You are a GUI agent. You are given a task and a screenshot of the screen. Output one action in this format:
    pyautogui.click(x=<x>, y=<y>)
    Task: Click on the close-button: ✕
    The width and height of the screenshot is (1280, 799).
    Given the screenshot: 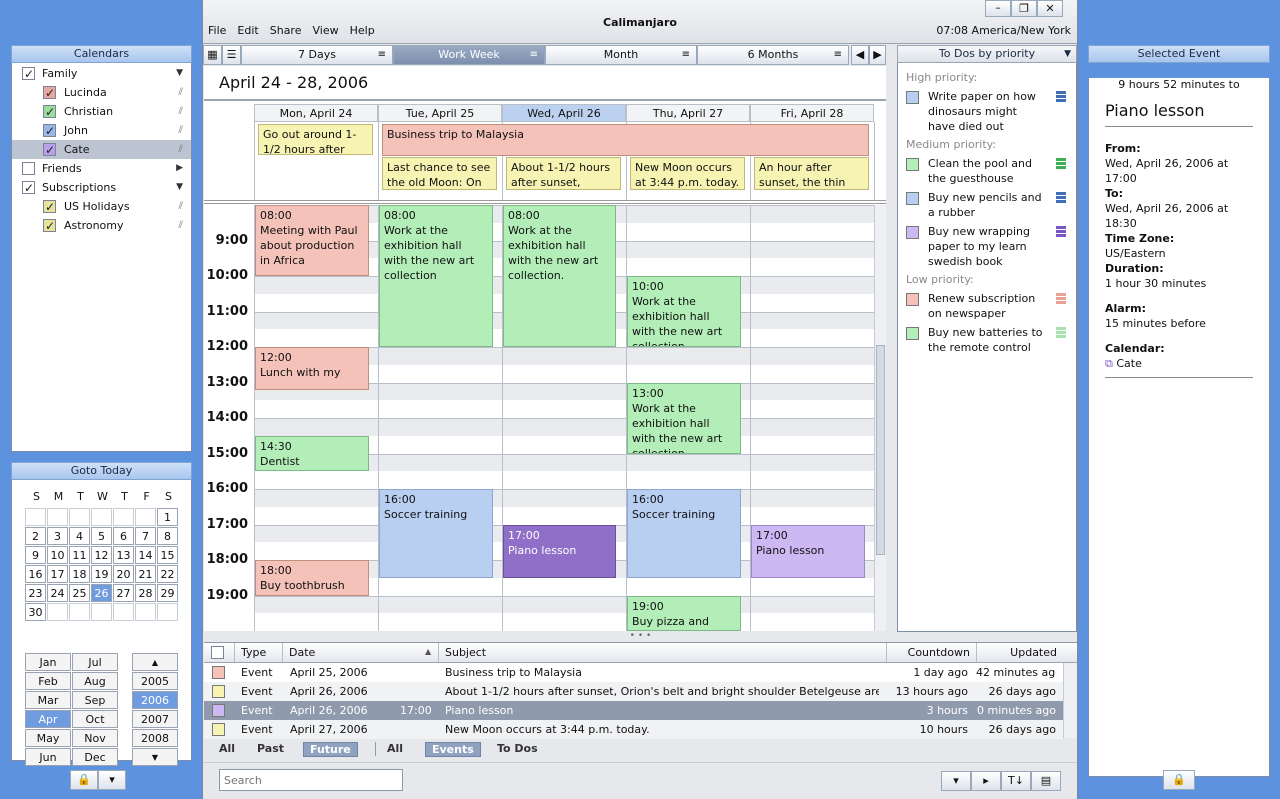 What is the action you would take?
    pyautogui.click(x=1050, y=8)
    